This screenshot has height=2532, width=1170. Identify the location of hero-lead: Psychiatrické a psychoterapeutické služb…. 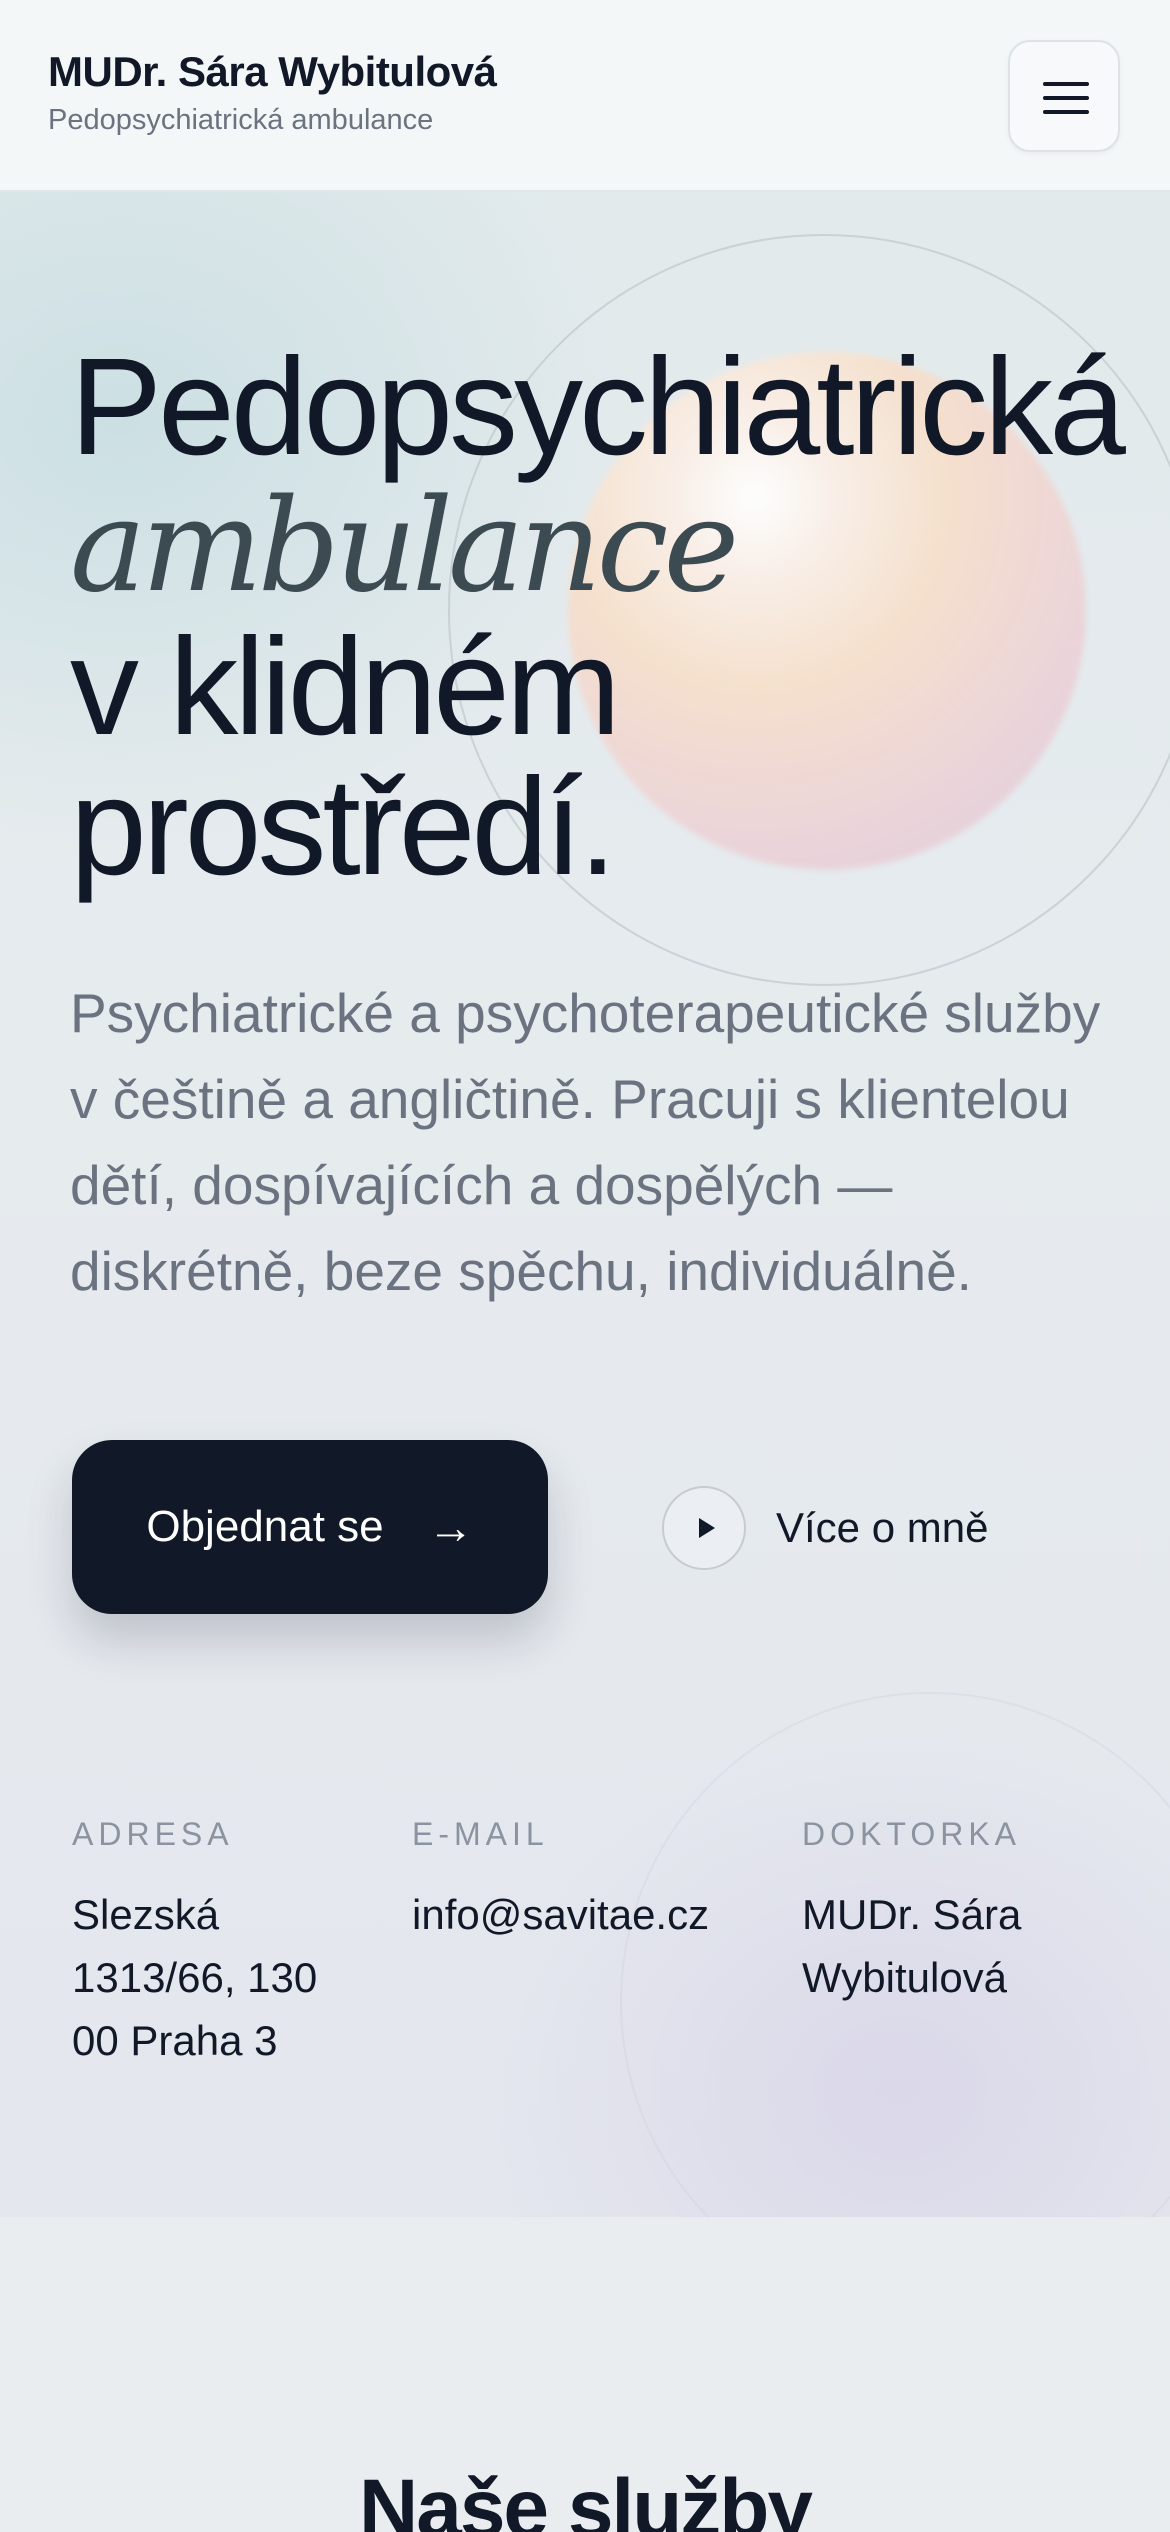
(585, 1142).